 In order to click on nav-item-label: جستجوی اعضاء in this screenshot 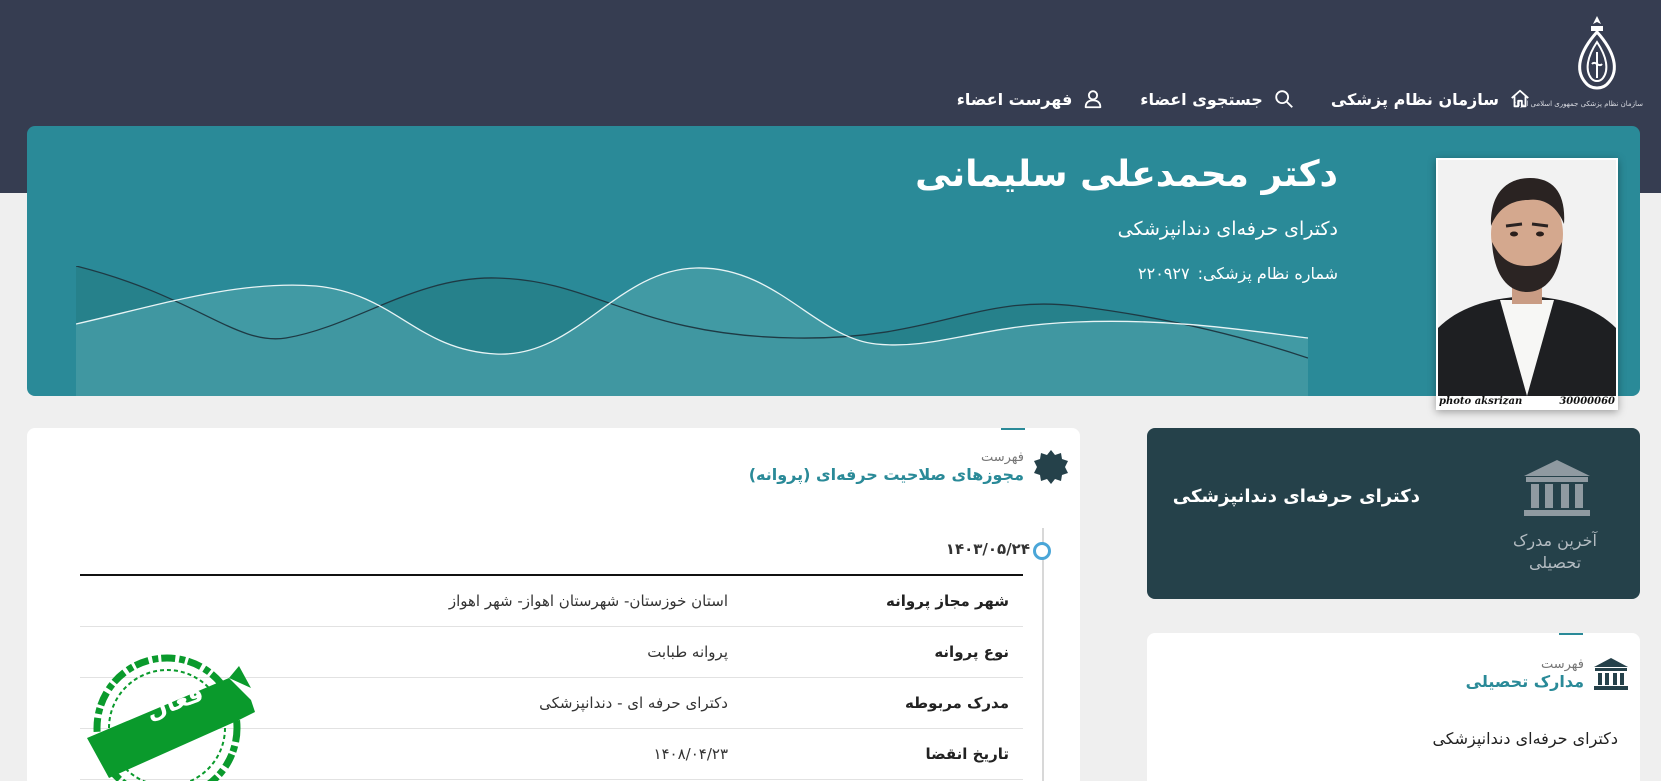, I will do `click(1201, 99)`.